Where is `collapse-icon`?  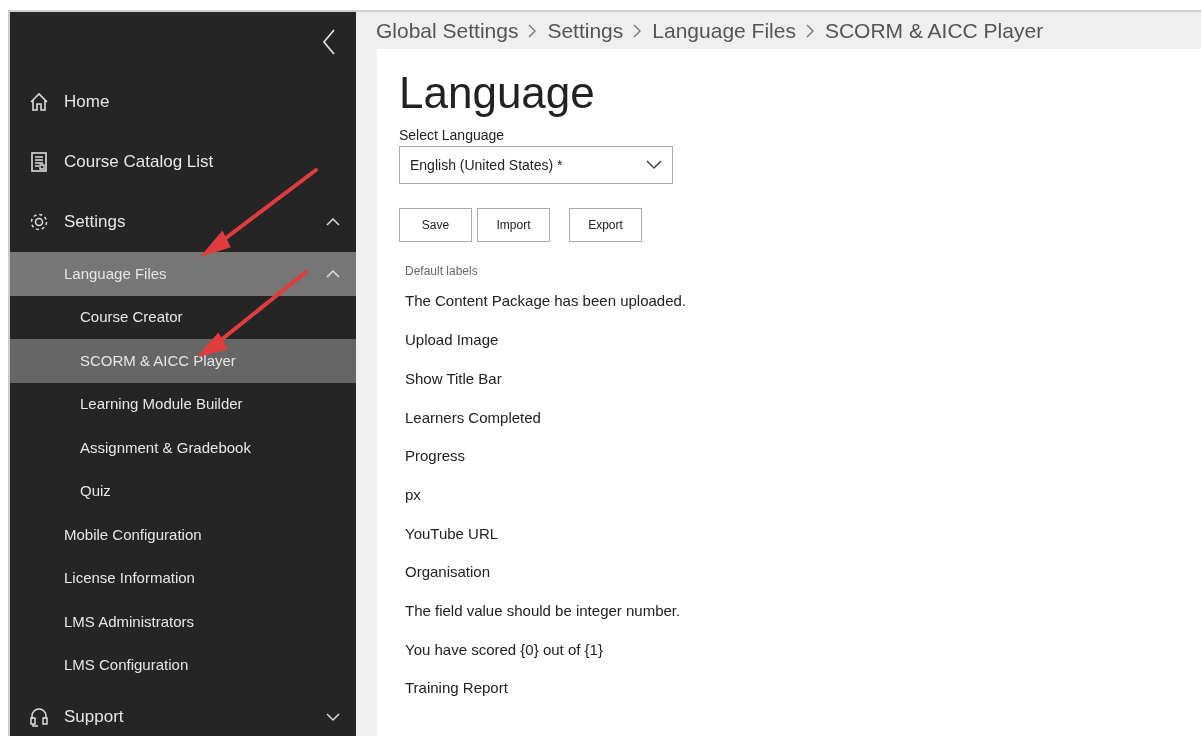 collapse-icon is located at coordinates (329, 42).